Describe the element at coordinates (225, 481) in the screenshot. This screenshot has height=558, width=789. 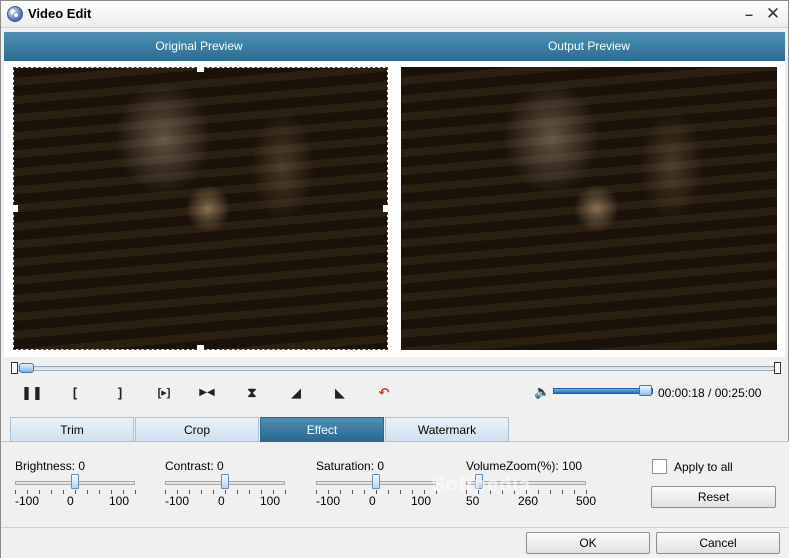
I see `contrast-thumb` at that location.